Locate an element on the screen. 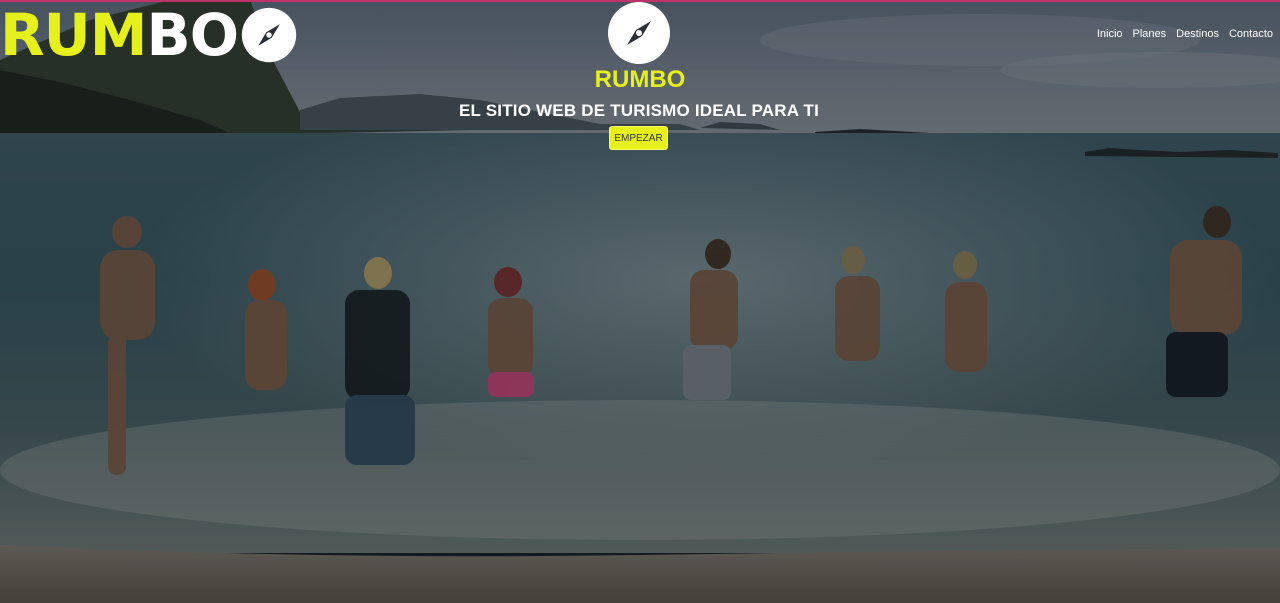  nav-item-inicio: Inicio is located at coordinates (1110, 34).